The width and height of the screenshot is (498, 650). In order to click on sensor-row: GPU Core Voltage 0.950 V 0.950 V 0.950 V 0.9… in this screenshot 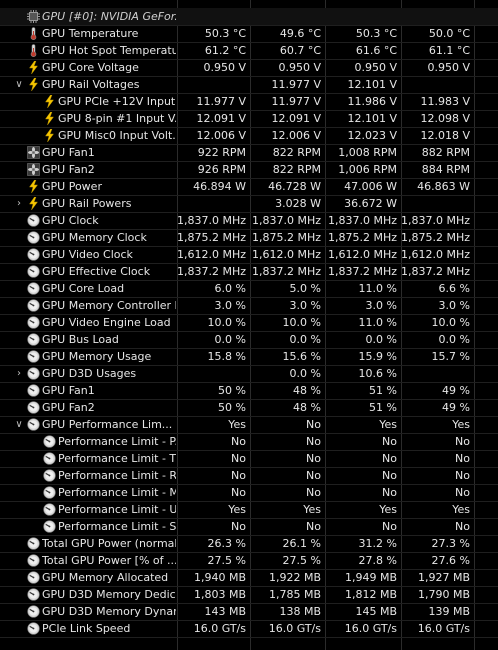, I will do `click(249, 67)`.